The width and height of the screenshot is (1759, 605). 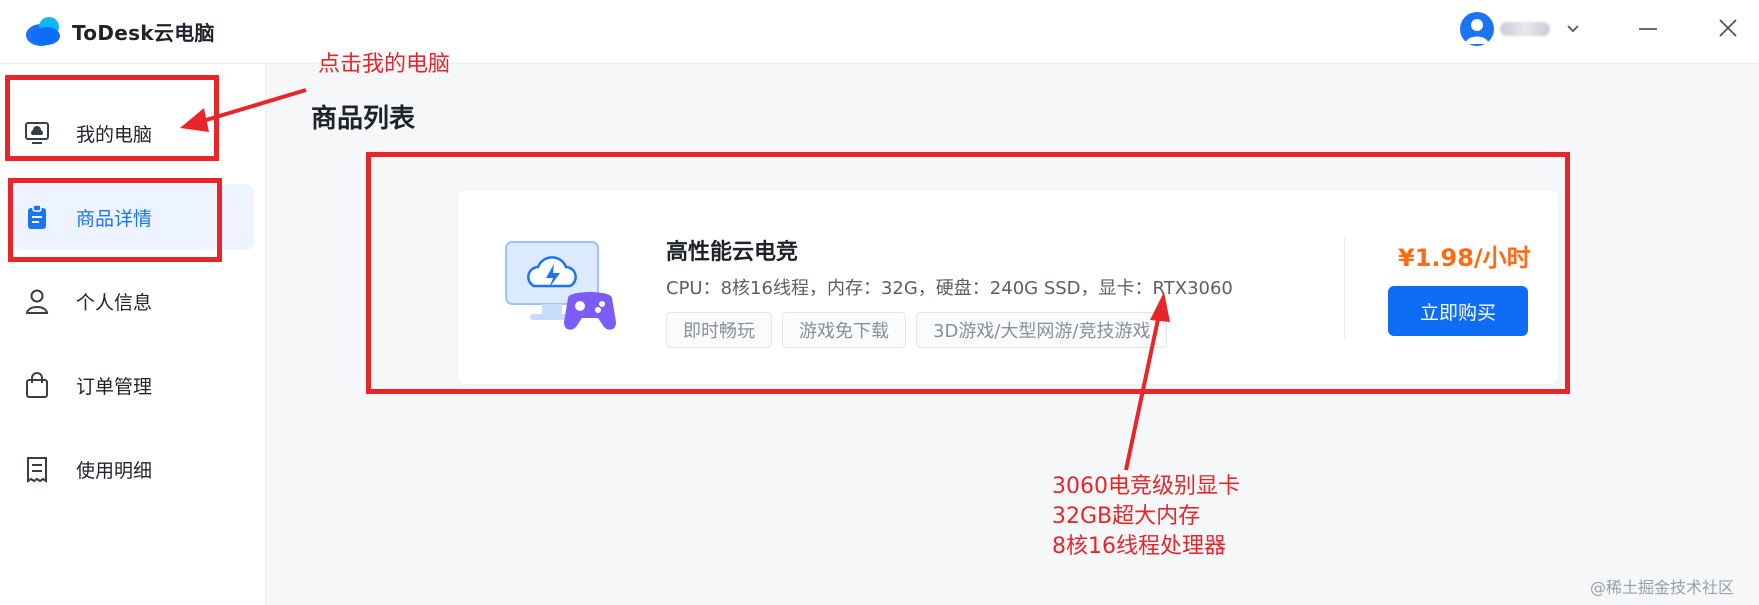 I want to click on annotation-note: 32GB超大内存, so click(x=1126, y=516).